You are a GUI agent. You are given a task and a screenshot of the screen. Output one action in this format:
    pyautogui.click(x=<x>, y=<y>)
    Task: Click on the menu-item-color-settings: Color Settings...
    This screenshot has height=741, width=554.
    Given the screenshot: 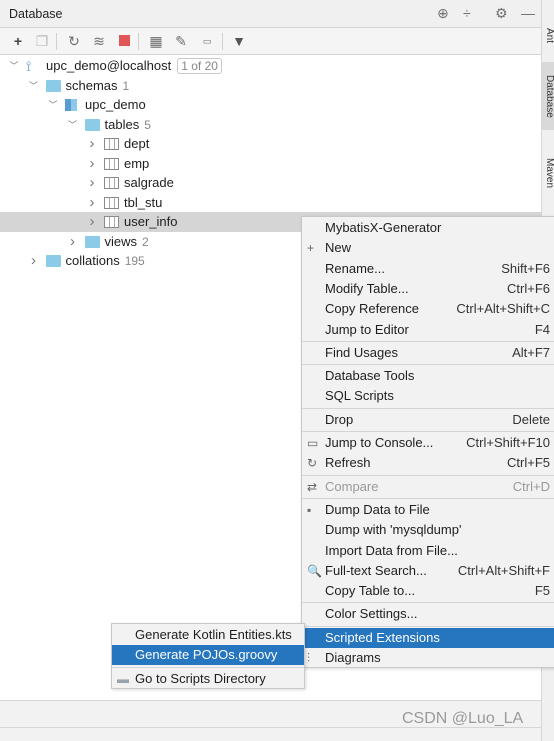 What is the action you would take?
    pyautogui.click(x=428, y=614)
    